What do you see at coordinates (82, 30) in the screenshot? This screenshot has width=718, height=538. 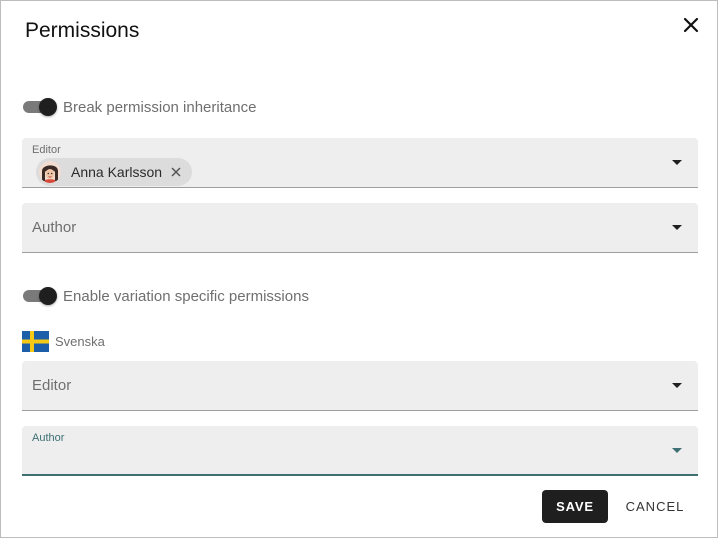 I see `dialog-title: Permissions` at bounding box center [82, 30].